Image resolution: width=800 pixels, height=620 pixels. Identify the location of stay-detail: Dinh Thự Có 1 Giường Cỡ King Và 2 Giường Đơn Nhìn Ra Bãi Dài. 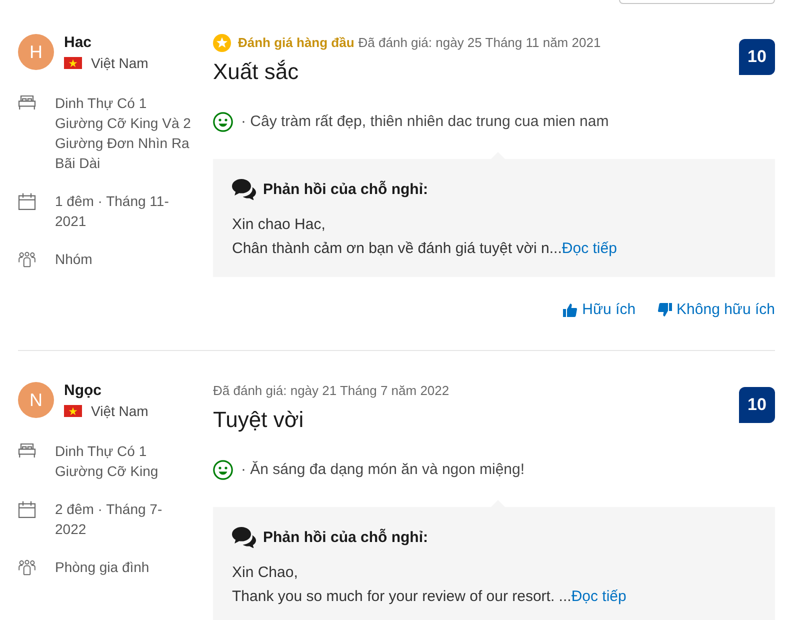
(123, 133).